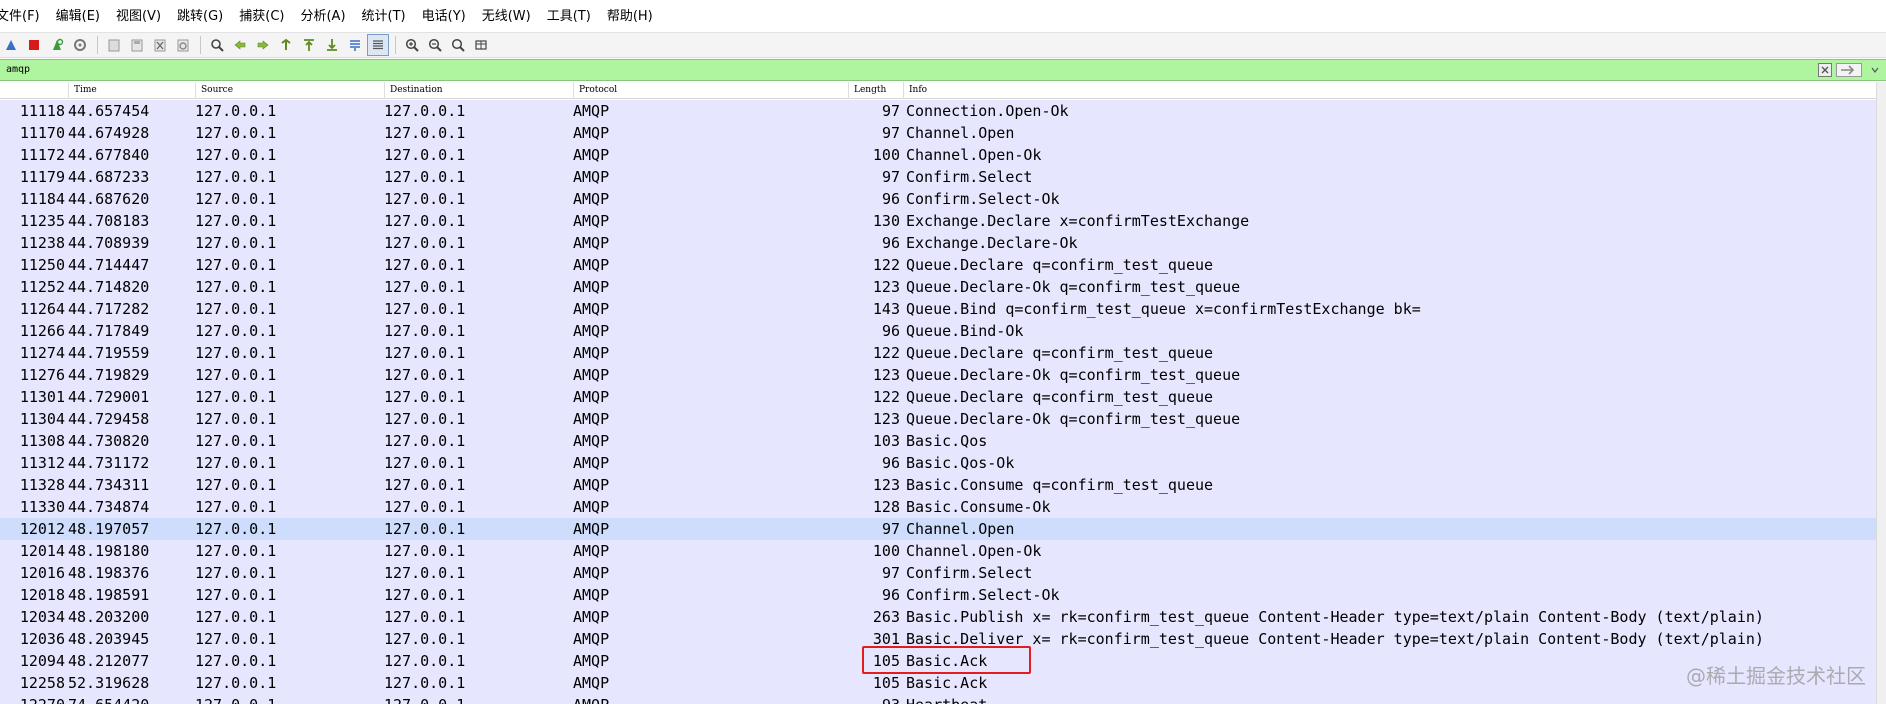  What do you see at coordinates (1875, 70) in the screenshot?
I see `chevron-down-icon` at bounding box center [1875, 70].